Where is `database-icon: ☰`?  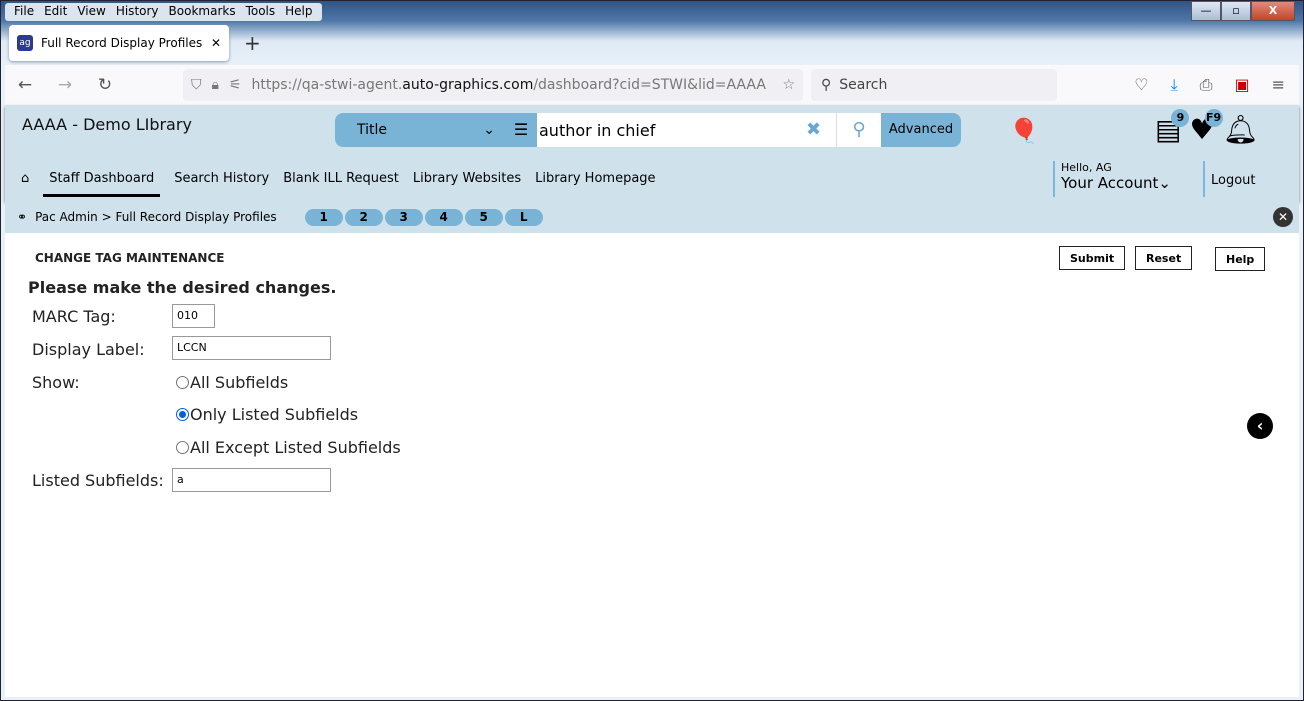 database-icon: ☰ is located at coordinates (521, 130).